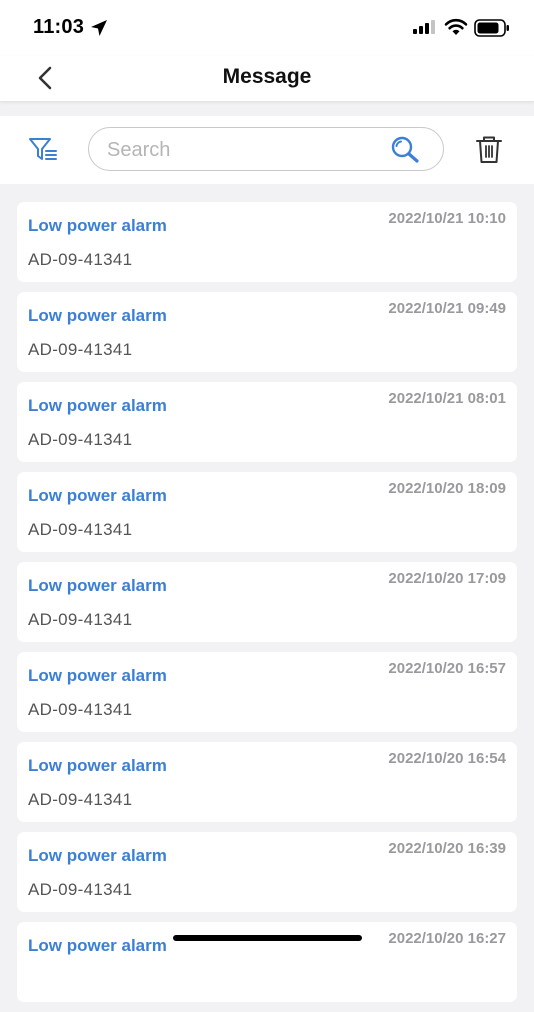  Describe the element at coordinates (447, 308) in the screenshot. I see `message-timestamp: 2022/10/21 09:49` at that location.